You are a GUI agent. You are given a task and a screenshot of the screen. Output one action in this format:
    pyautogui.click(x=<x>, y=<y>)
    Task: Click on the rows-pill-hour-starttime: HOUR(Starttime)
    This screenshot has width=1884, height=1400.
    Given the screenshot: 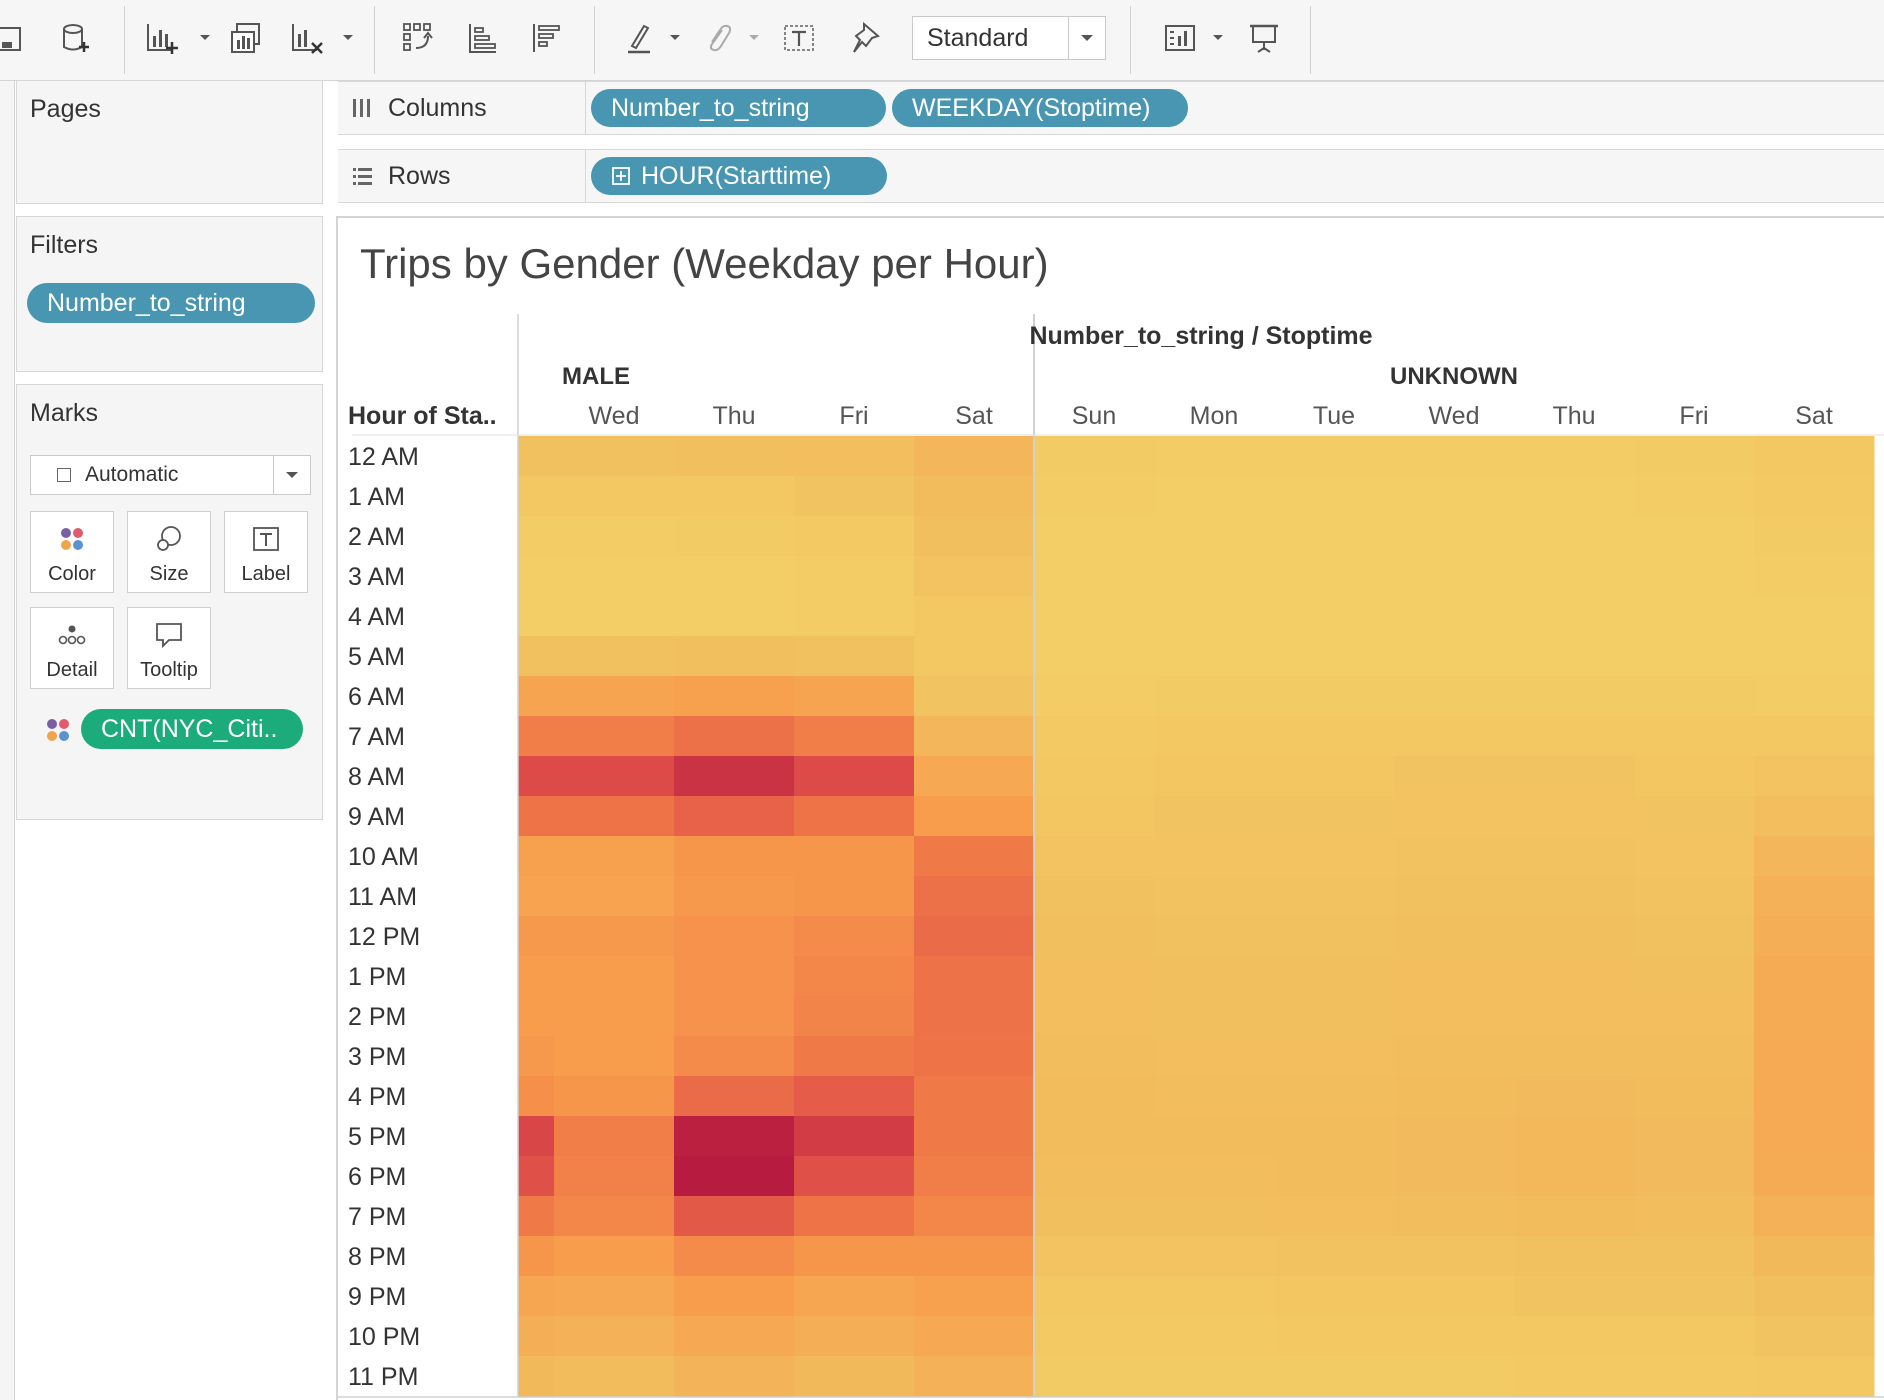 What is the action you would take?
    pyautogui.click(x=739, y=176)
    